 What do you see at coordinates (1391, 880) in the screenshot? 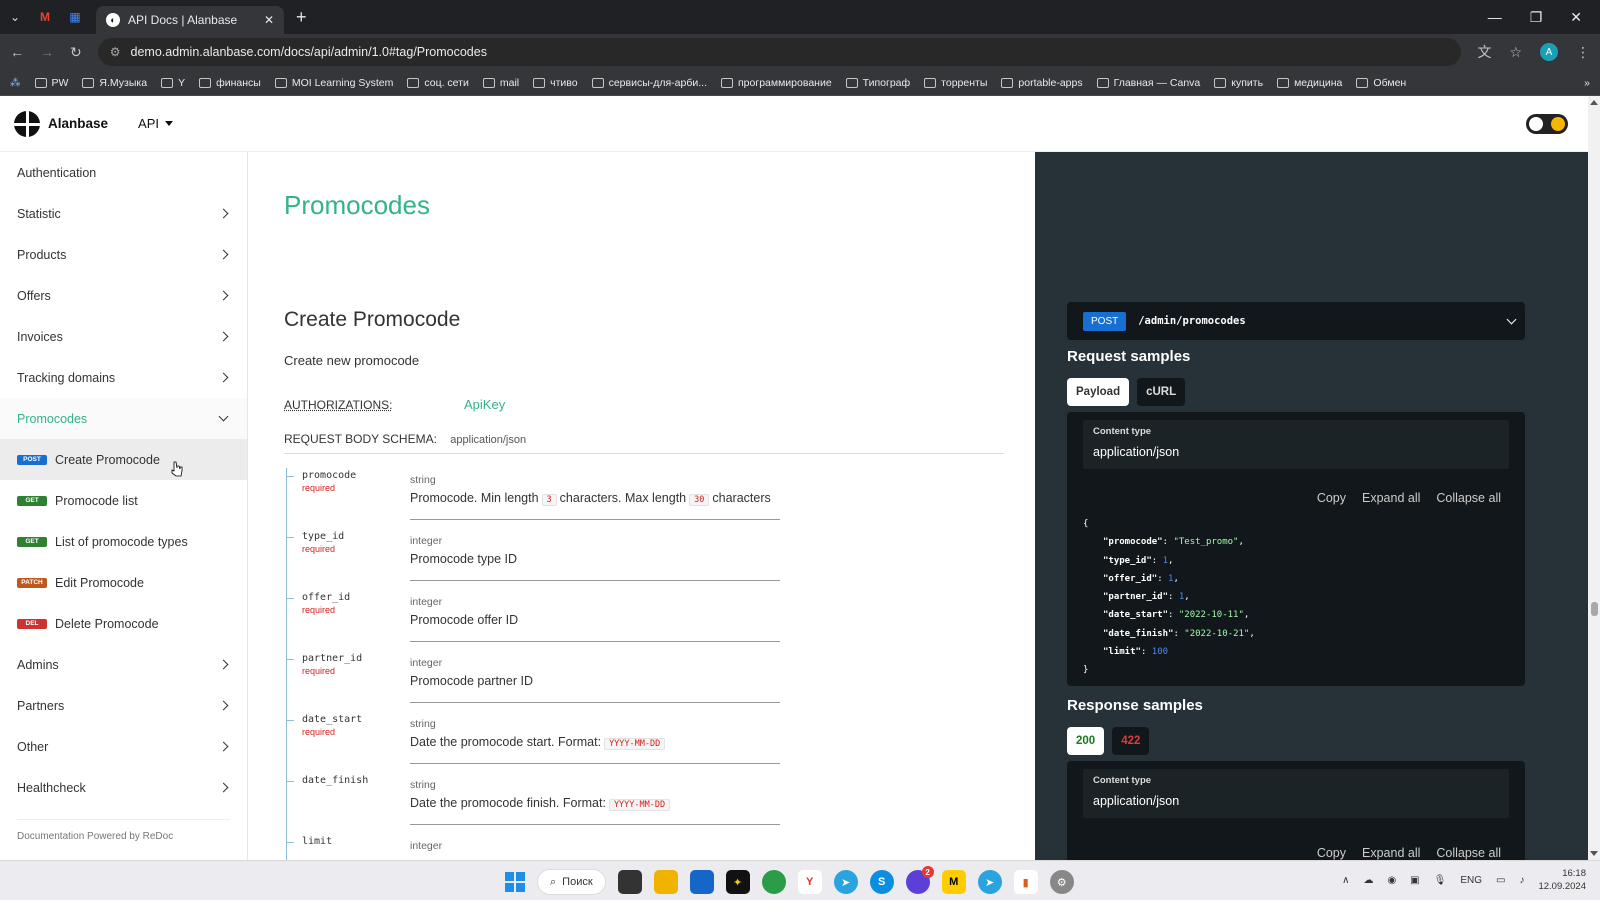
I see `tray-chrome-icon: ◉` at bounding box center [1391, 880].